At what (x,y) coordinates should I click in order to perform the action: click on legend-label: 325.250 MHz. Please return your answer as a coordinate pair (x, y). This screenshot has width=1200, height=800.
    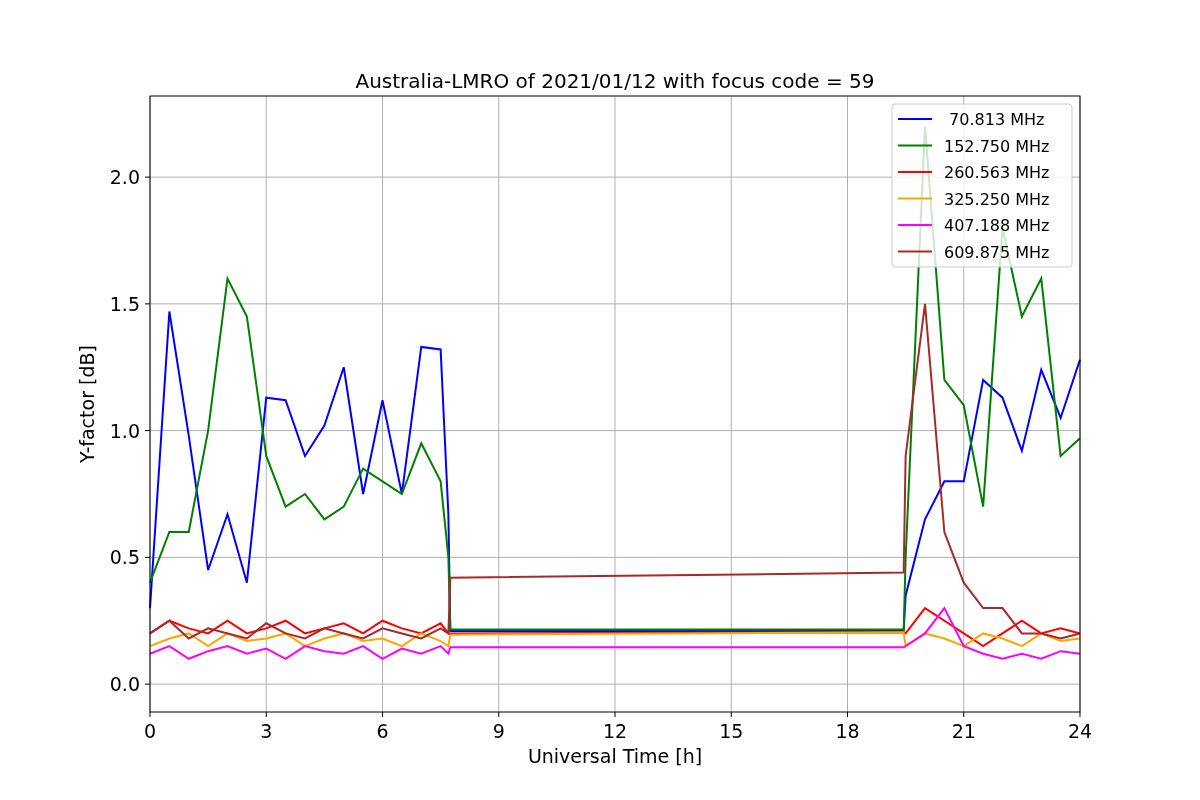
    Looking at the image, I should click on (997, 199).